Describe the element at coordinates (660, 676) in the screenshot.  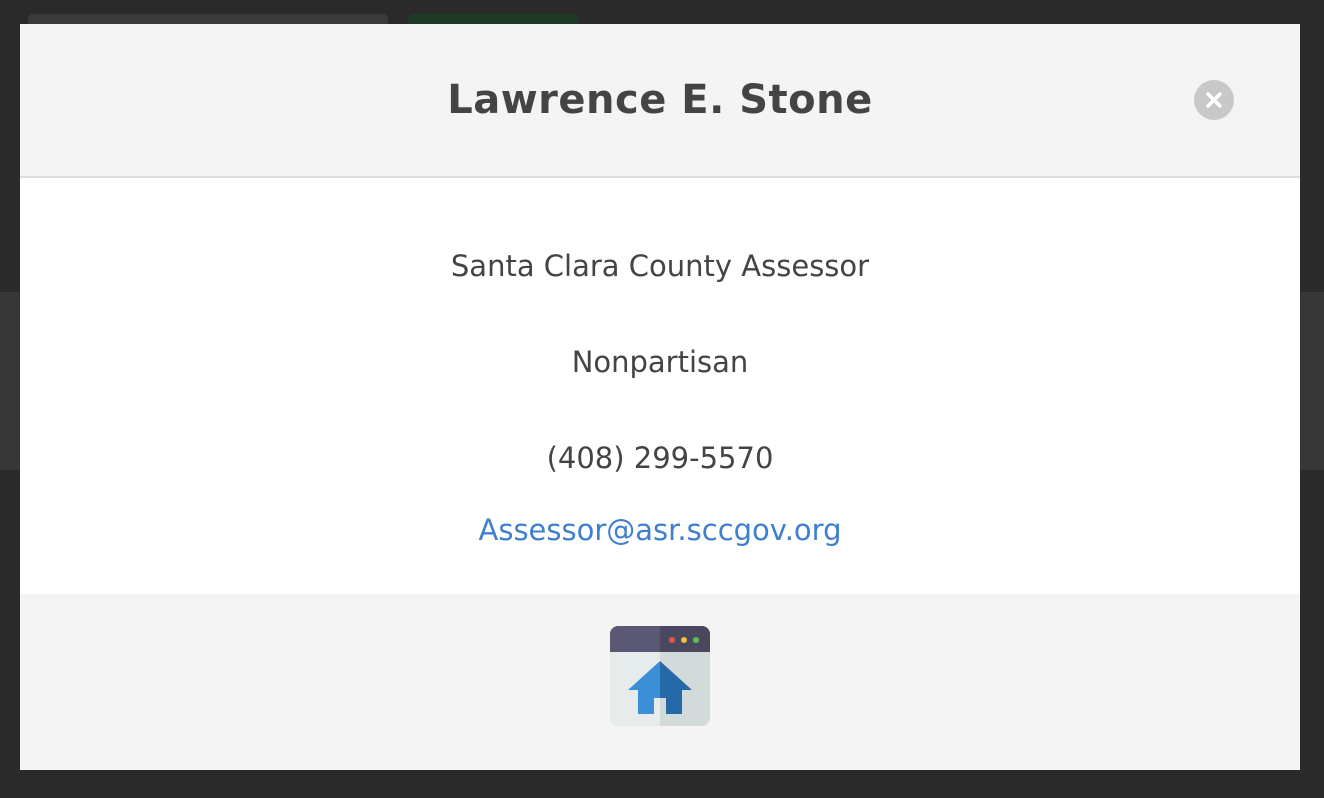
I see `website-home-icon` at that location.